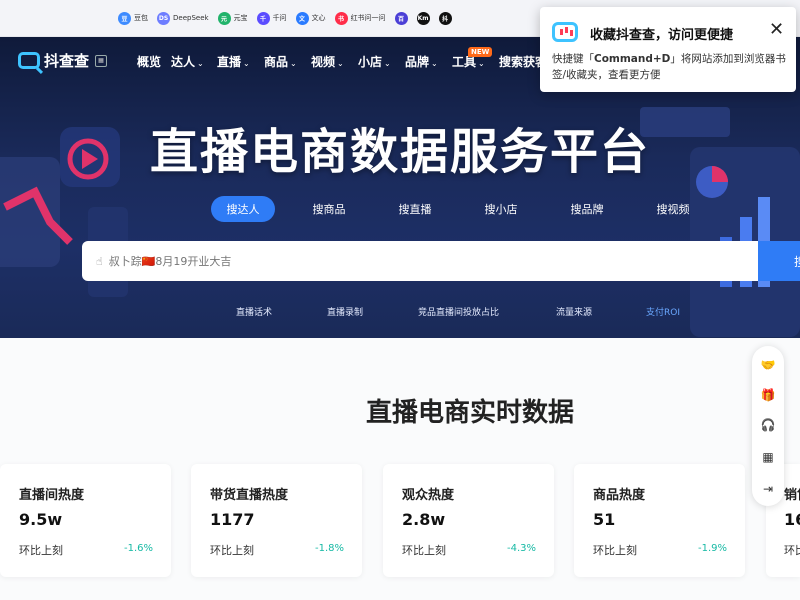 The width and height of the screenshot is (800, 600). What do you see at coordinates (659, 520) in the screenshot?
I see `stat-card: 商品热度 51 环比上刻 -1.9%` at bounding box center [659, 520].